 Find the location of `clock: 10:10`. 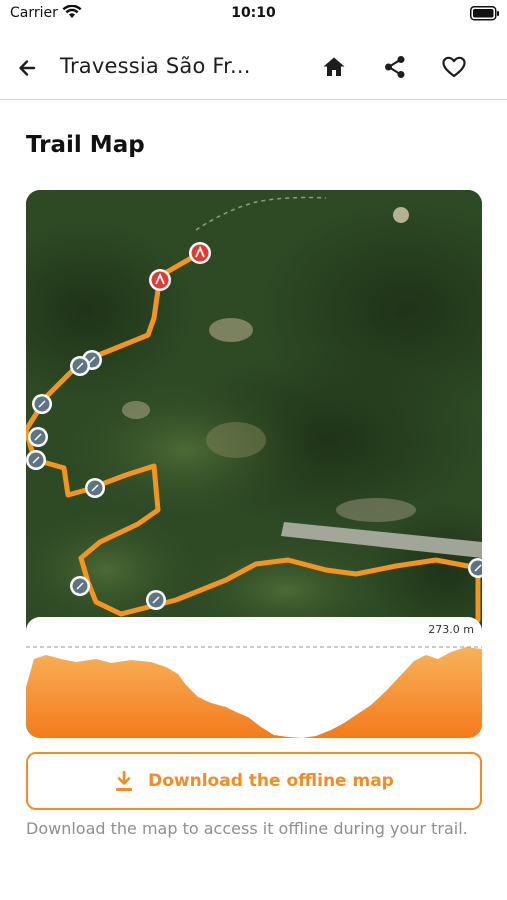

clock: 10:10 is located at coordinates (253, 13).